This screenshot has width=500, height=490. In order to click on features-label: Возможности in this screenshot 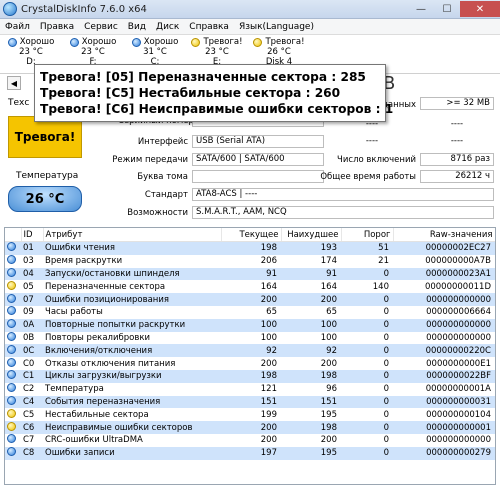, I will do `click(157, 213)`.